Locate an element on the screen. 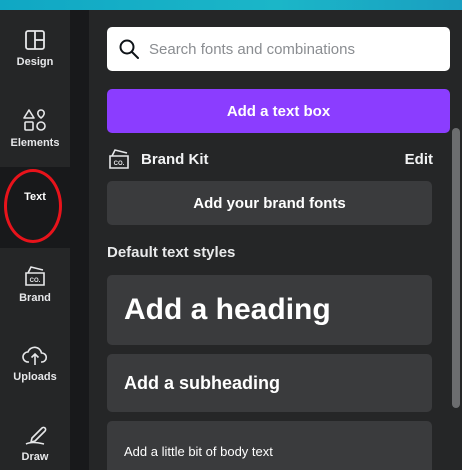 This screenshot has width=462, height=470. default-text-styles-heading: Default text styles is located at coordinates (171, 252).